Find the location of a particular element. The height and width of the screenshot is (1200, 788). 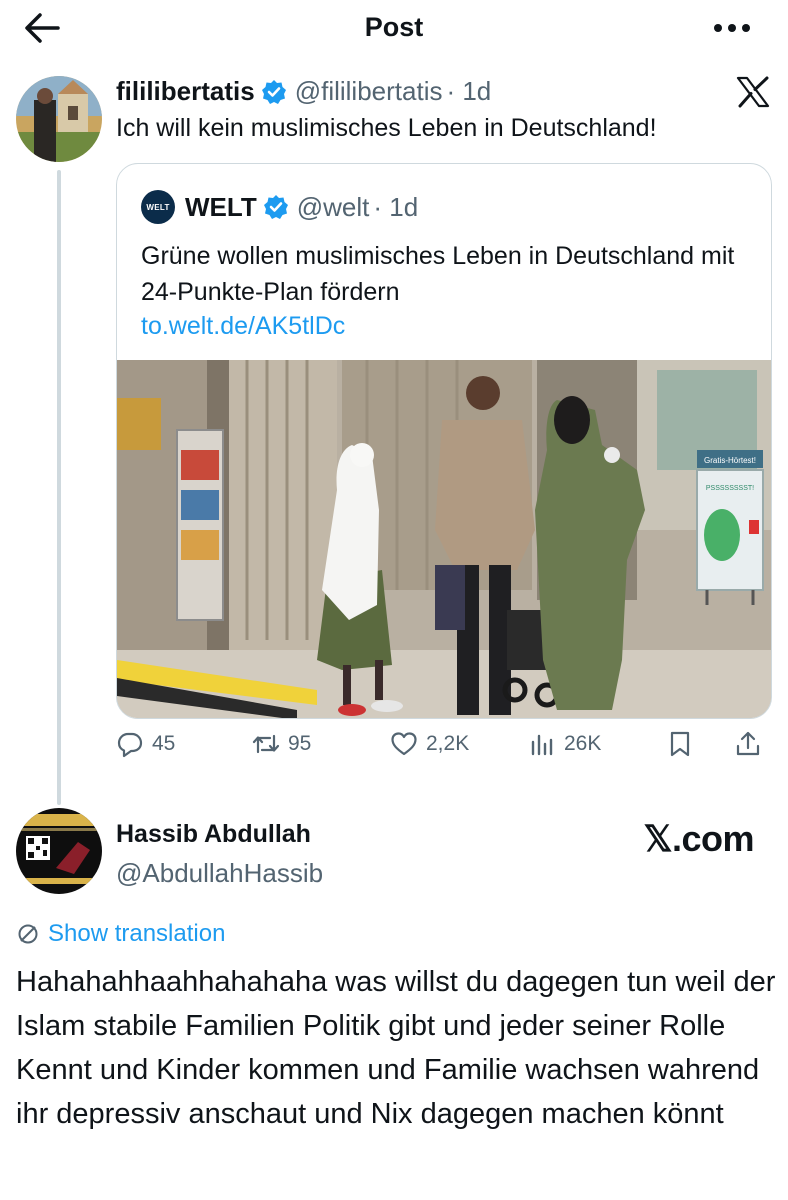

reply-avatar-image is located at coordinates (59, 851).